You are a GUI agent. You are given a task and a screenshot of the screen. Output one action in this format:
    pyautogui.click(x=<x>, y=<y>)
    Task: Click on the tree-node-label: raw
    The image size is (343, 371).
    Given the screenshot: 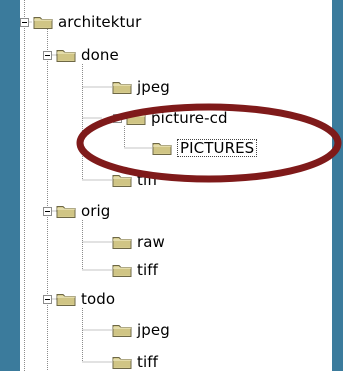 What is the action you would take?
    pyautogui.click(x=151, y=242)
    